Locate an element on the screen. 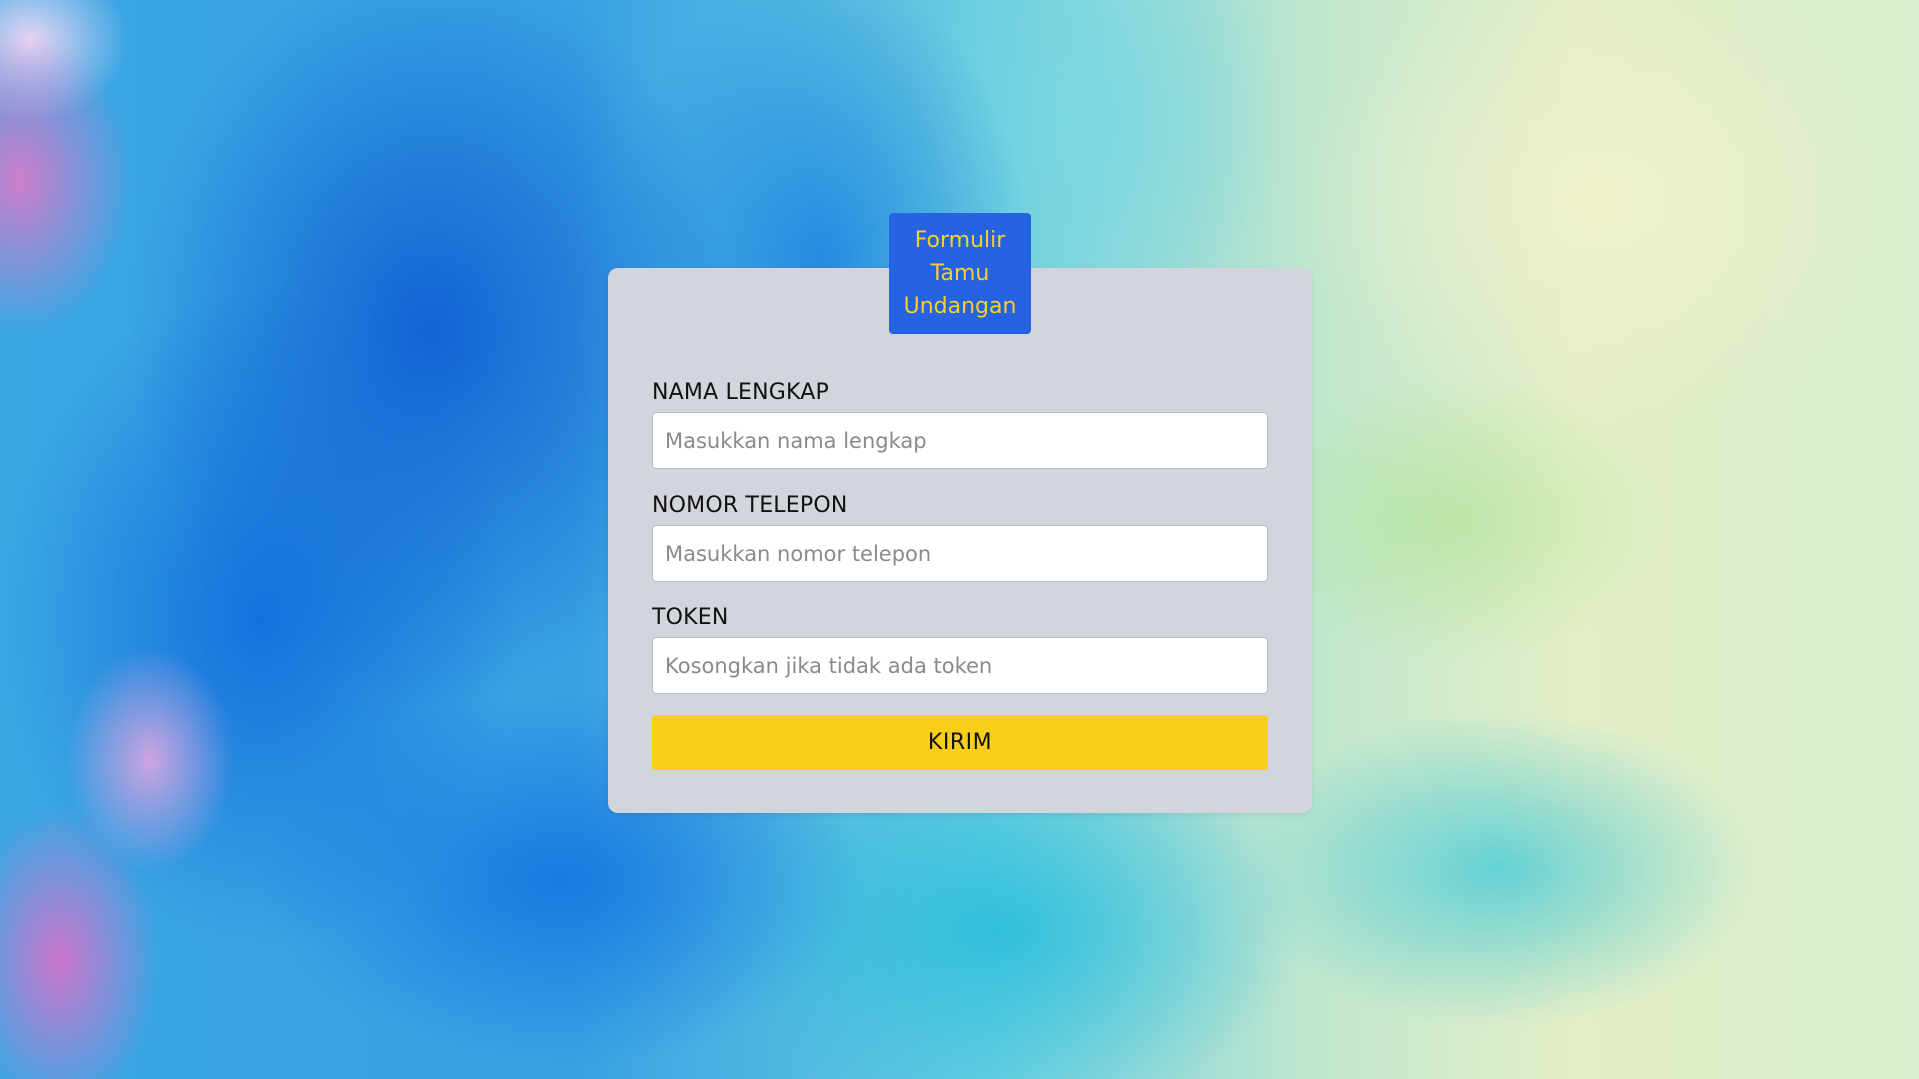 The image size is (1919, 1079). phone-input is located at coordinates (960, 553).